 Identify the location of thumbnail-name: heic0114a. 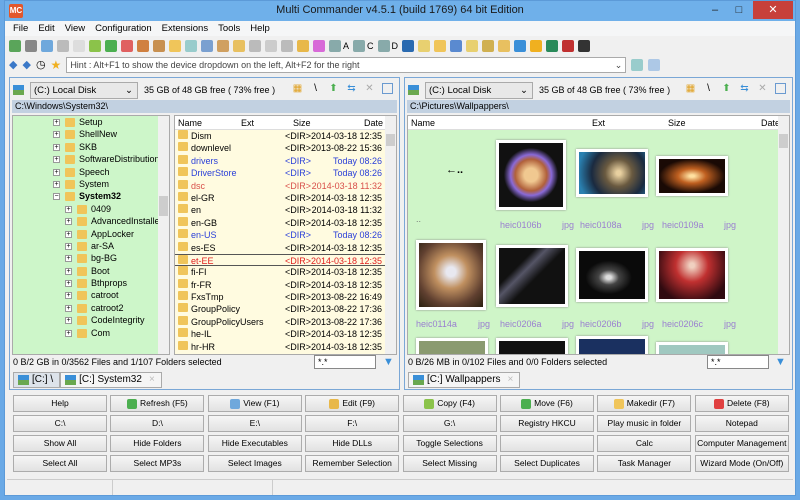
(436, 324).